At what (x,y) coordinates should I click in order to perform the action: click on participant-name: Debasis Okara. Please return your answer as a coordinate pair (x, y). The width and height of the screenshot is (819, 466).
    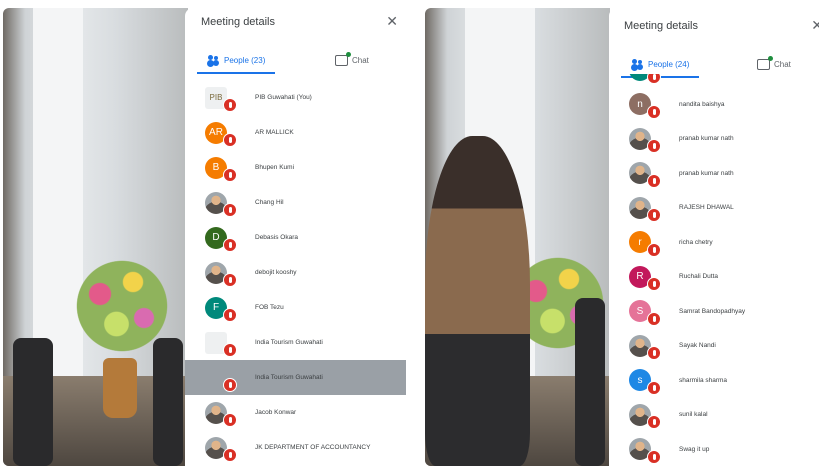
    Looking at the image, I should click on (276, 237).